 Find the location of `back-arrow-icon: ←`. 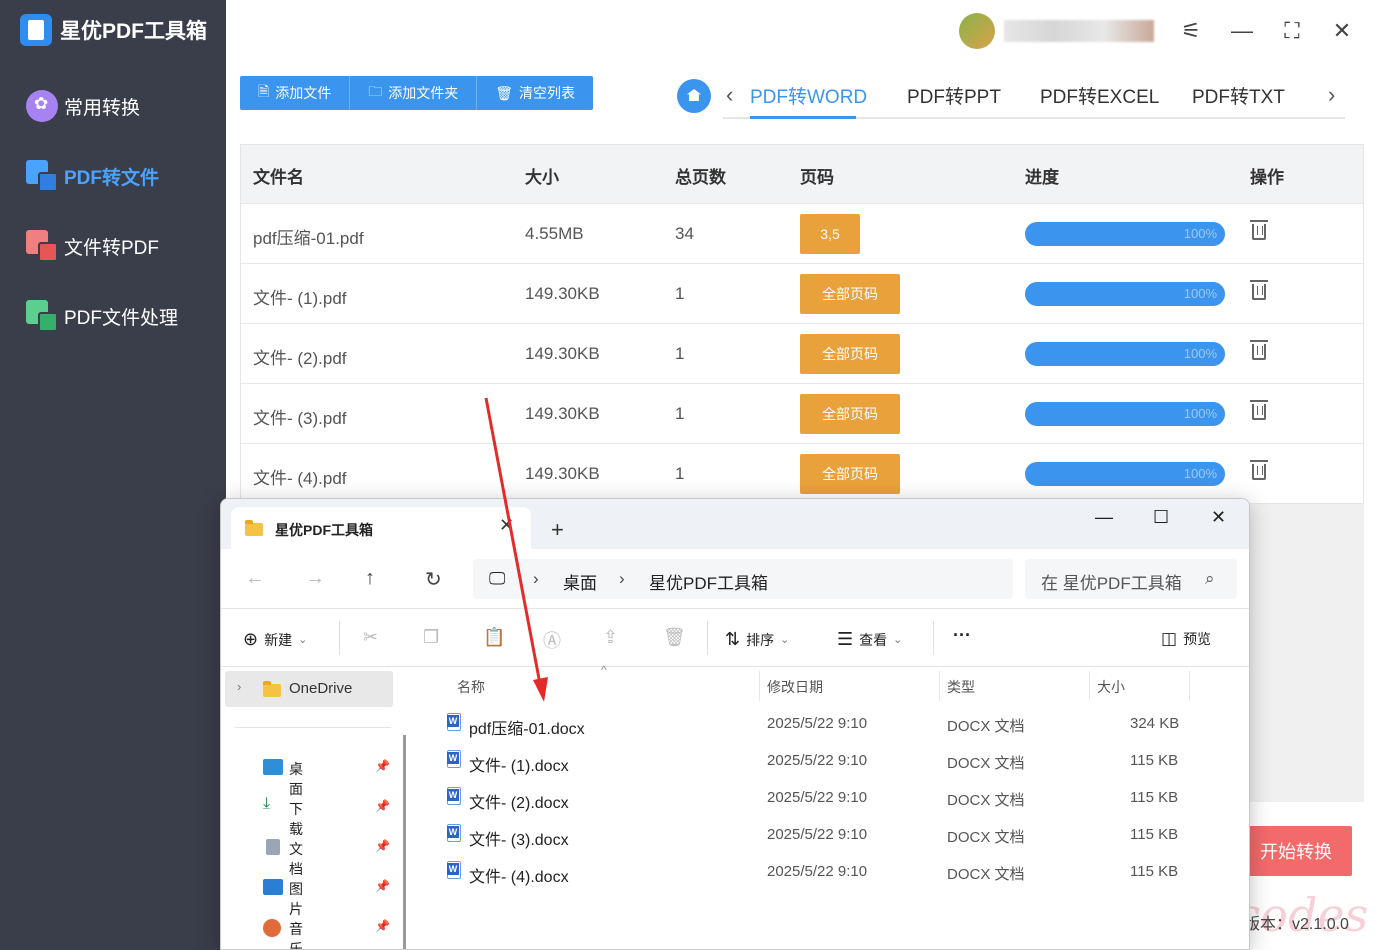

back-arrow-icon: ← is located at coordinates (255, 578).